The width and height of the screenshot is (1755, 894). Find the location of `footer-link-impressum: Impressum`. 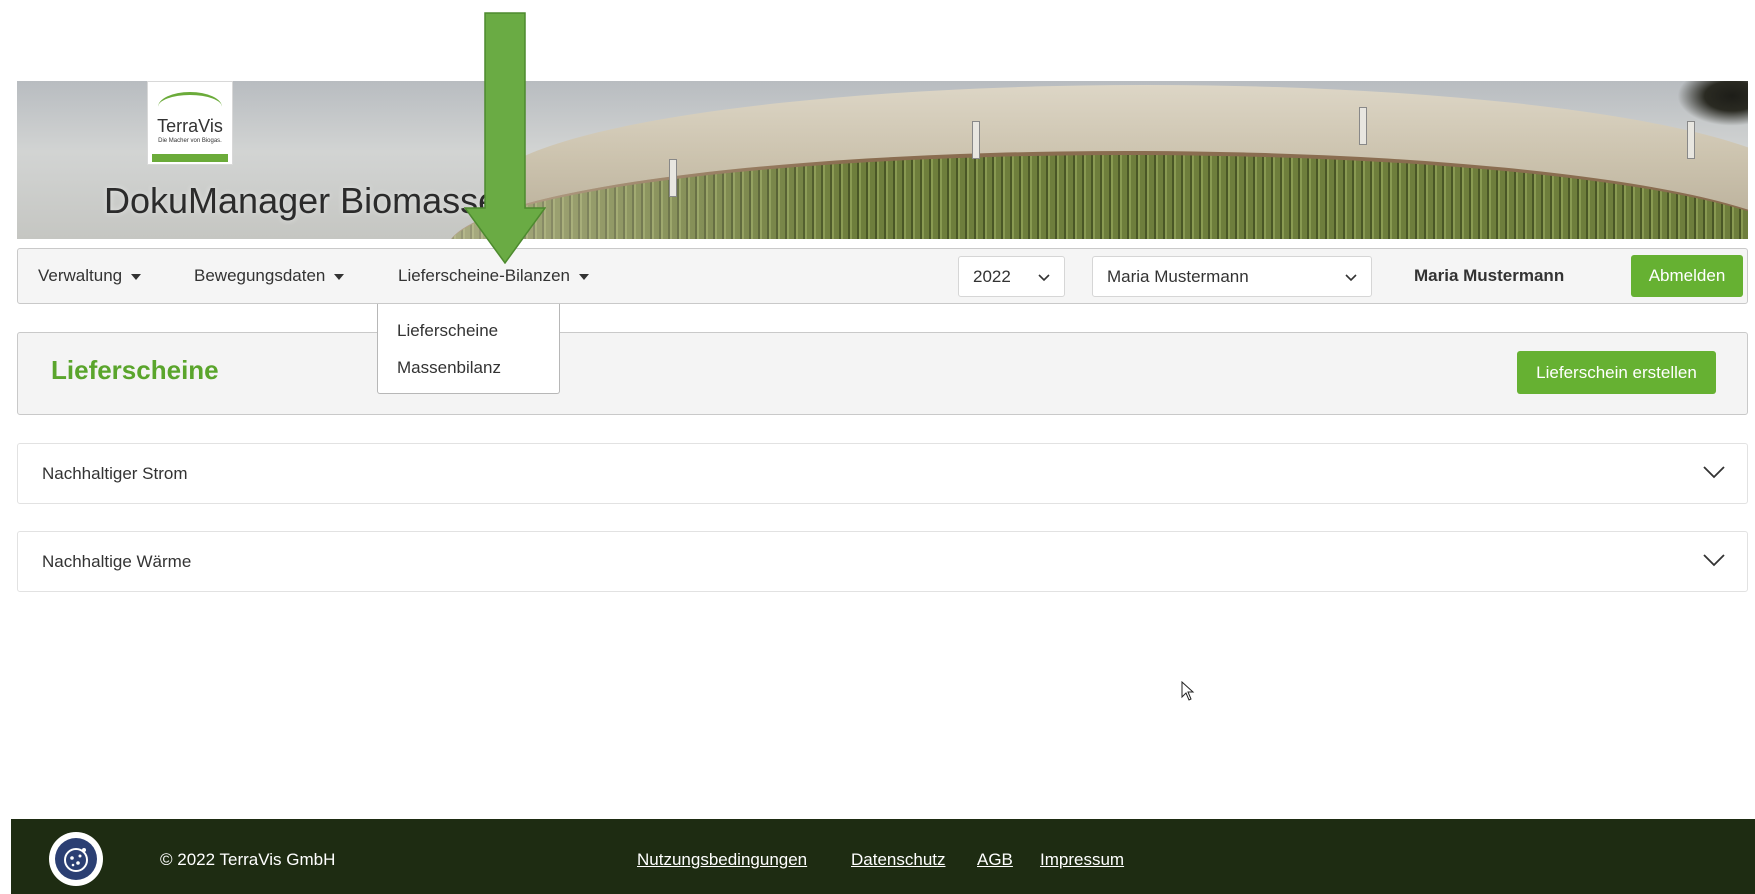

footer-link-impressum: Impressum is located at coordinates (1082, 860).